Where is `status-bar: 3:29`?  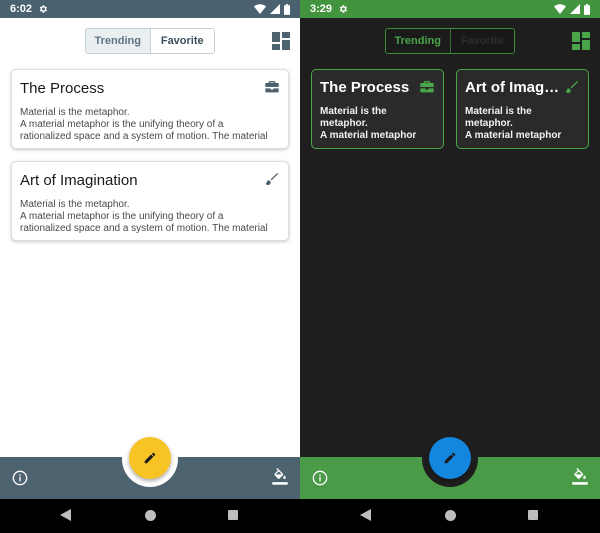 status-bar: 3:29 is located at coordinates (450, 9).